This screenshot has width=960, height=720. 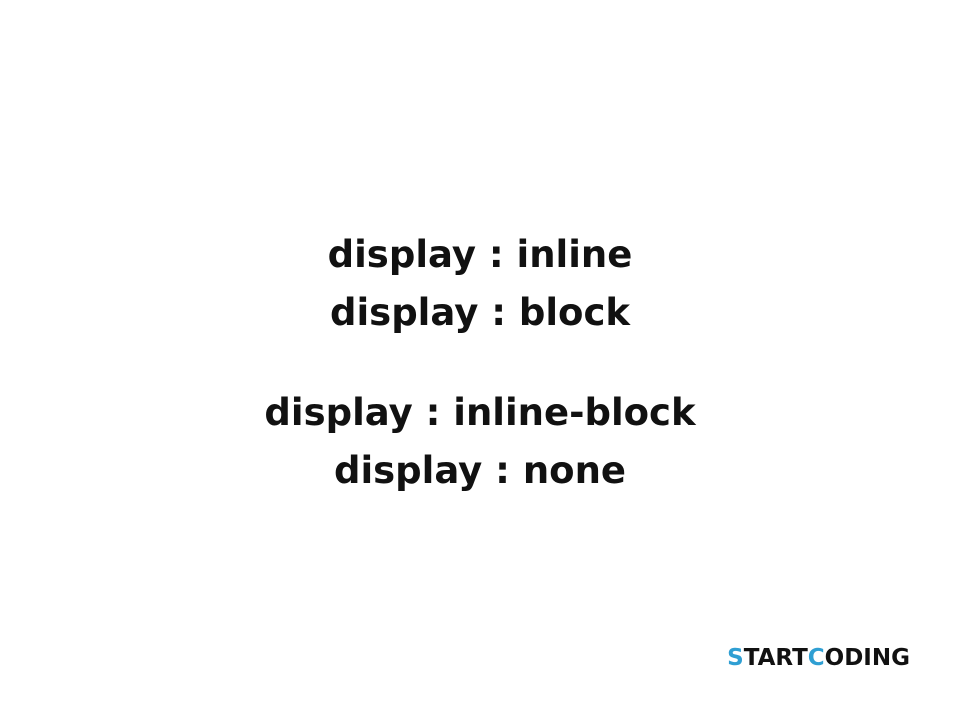 What do you see at coordinates (480, 312) in the screenshot?
I see `display-block-line: display : block` at bounding box center [480, 312].